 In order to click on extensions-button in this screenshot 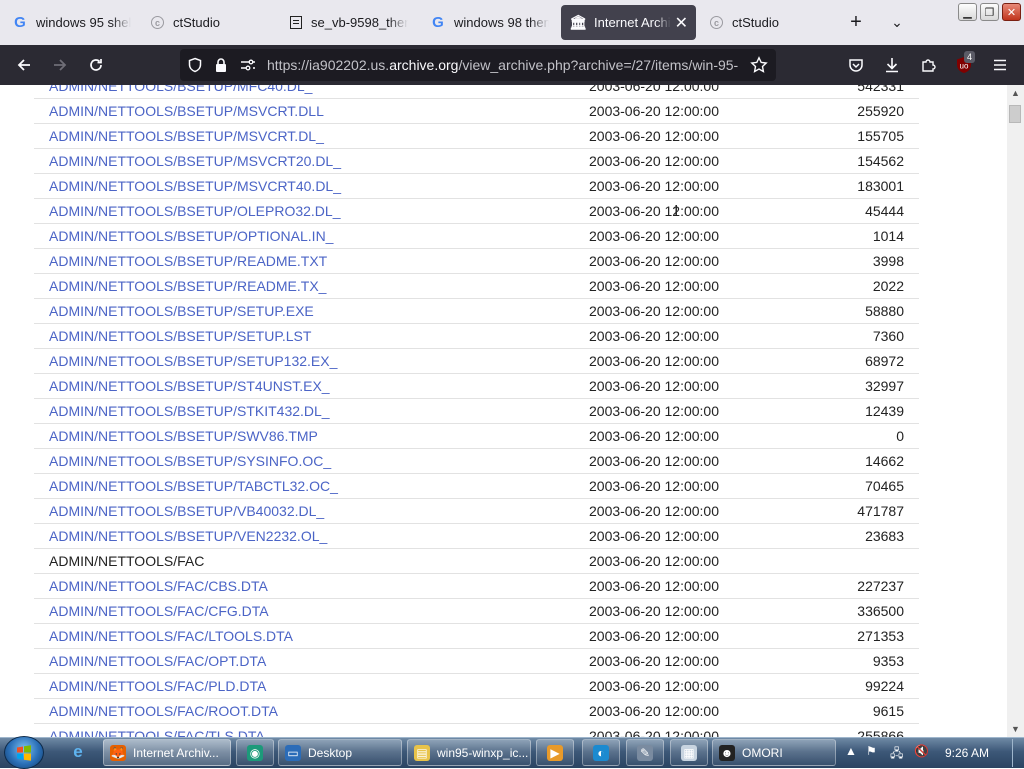, I will do `click(928, 65)`.